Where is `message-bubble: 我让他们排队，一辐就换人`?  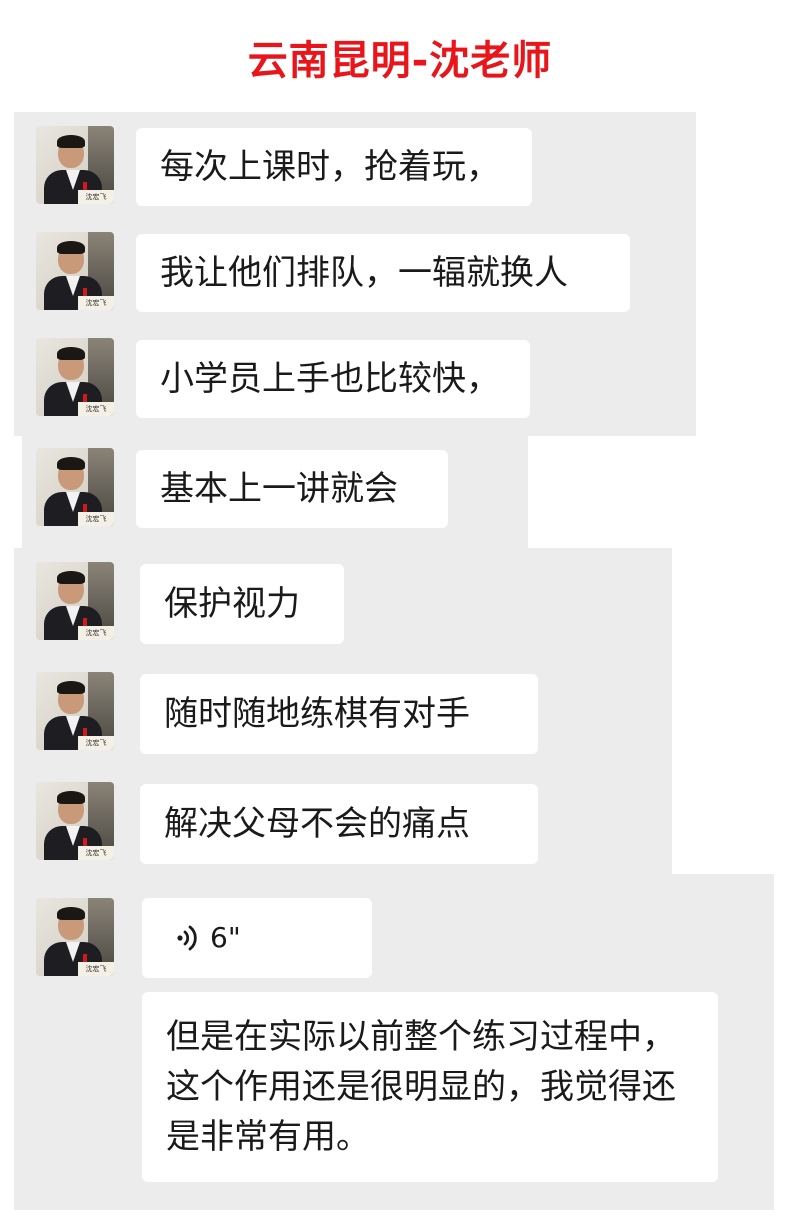
message-bubble: 我让他们排队，一辐就换人 is located at coordinates (383, 273).